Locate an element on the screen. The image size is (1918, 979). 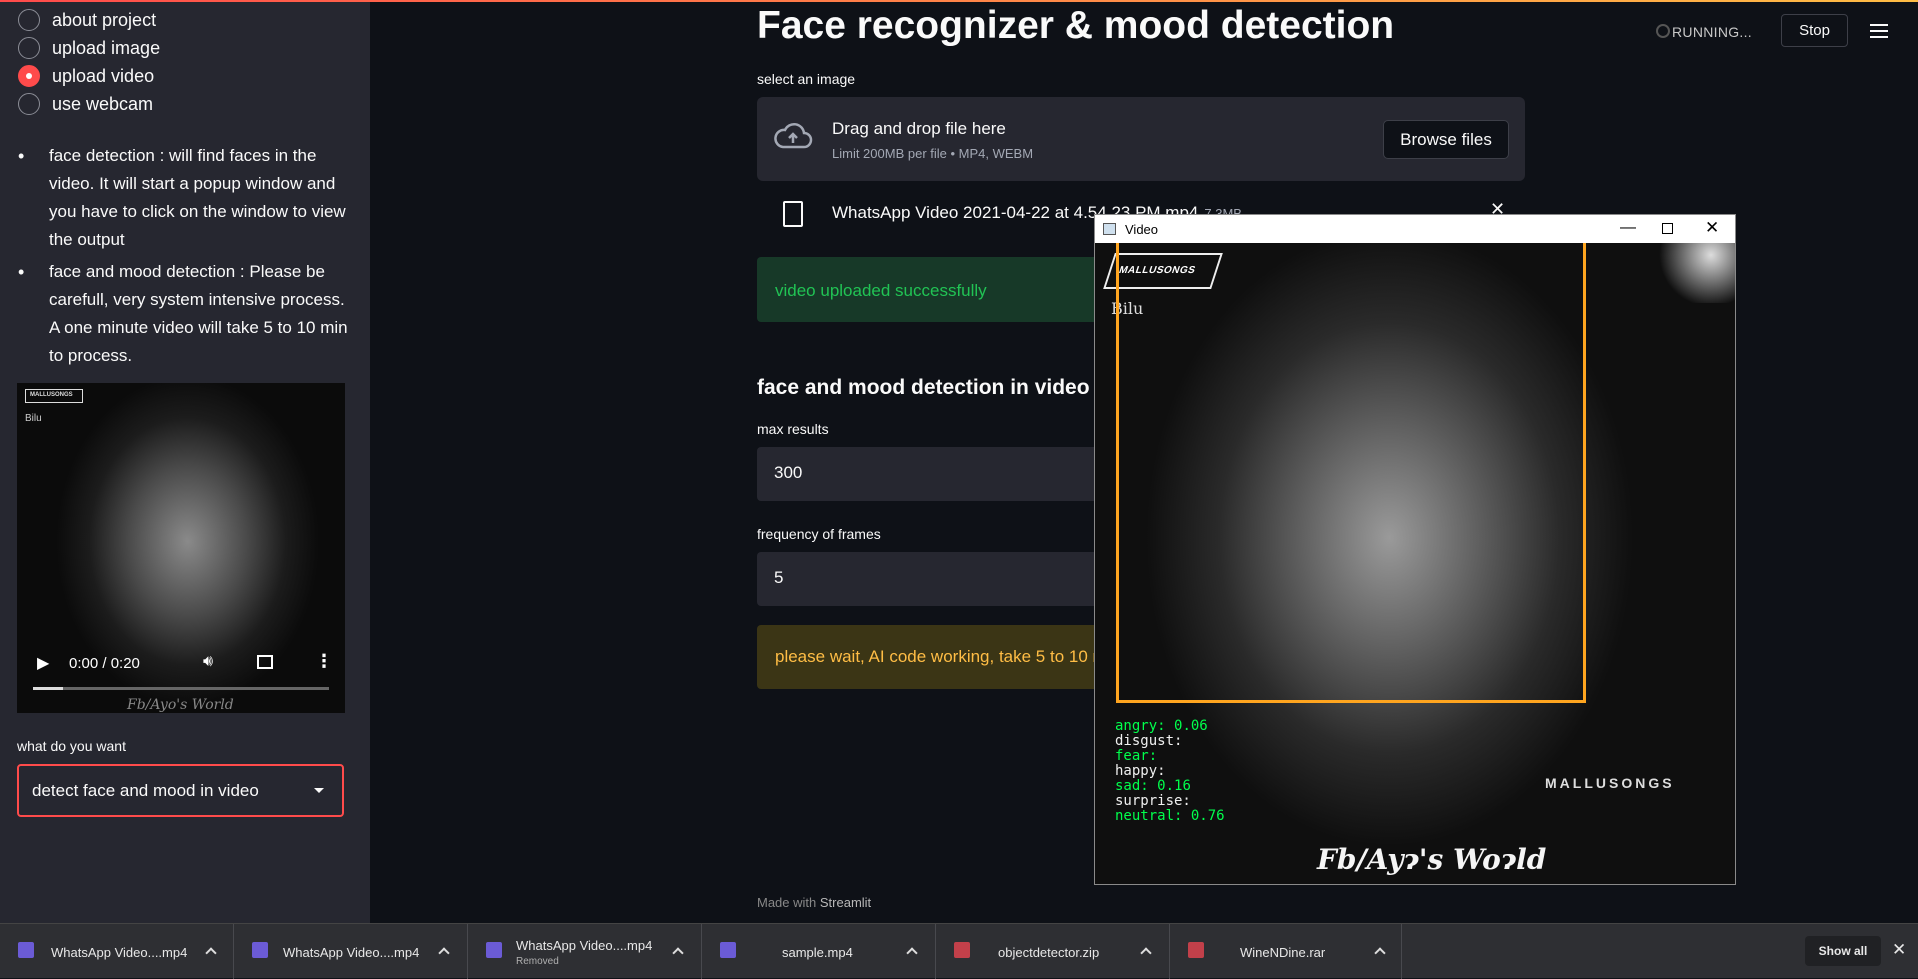
video-logo: MALLUSONGS is located at coordinates (54, 396).